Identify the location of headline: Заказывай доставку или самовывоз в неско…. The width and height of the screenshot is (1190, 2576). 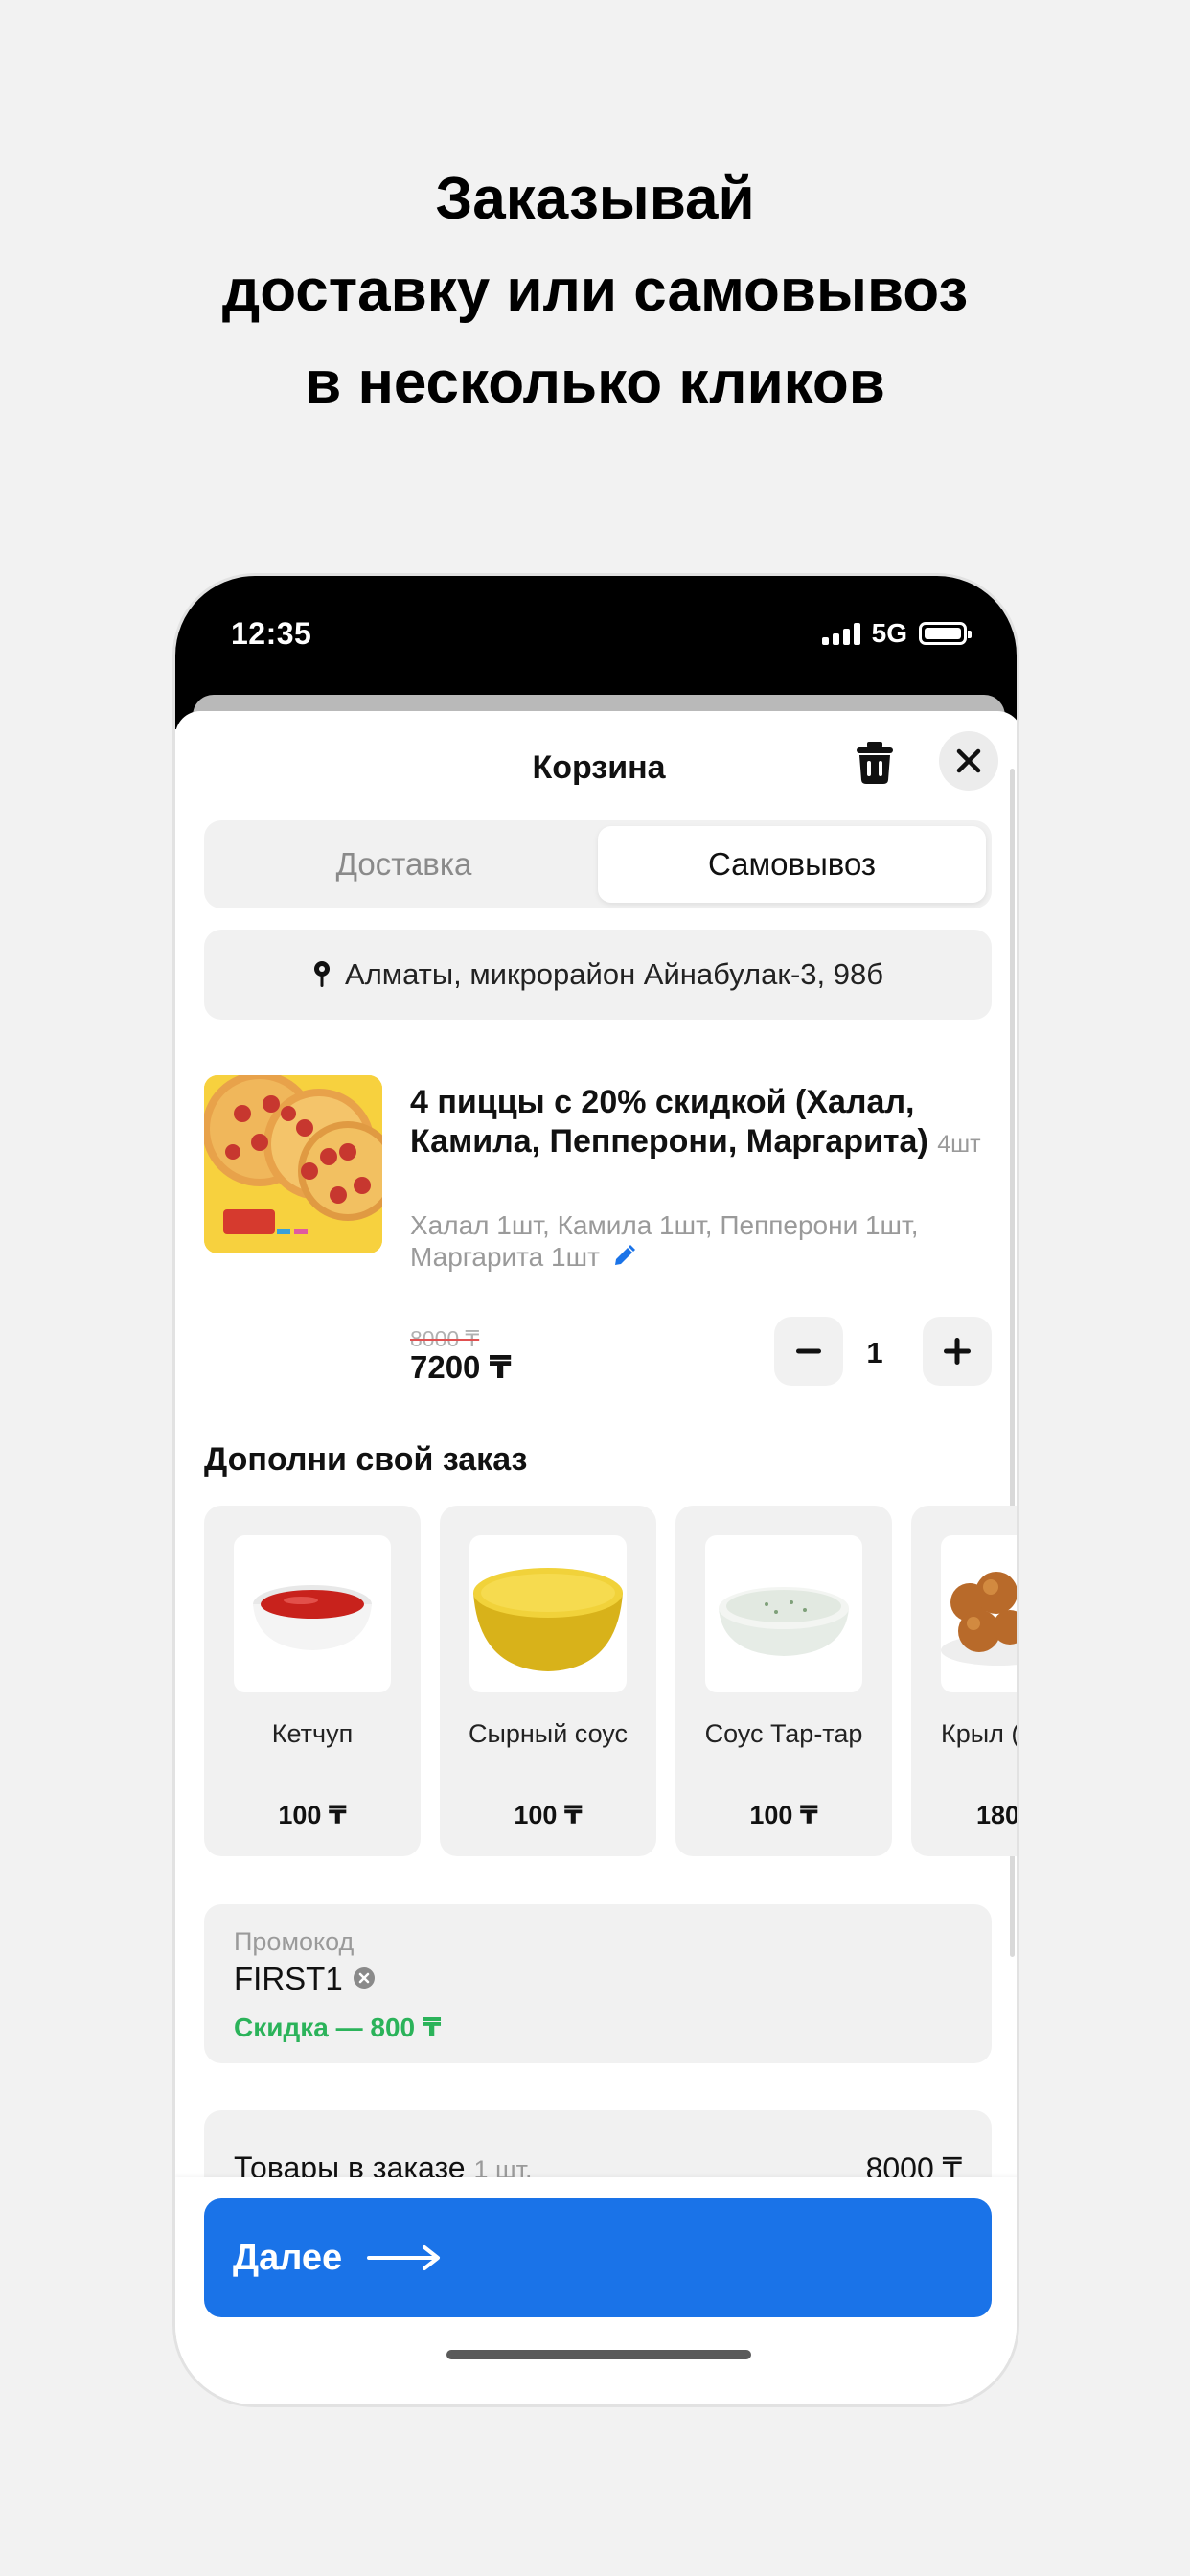
(595, 291).